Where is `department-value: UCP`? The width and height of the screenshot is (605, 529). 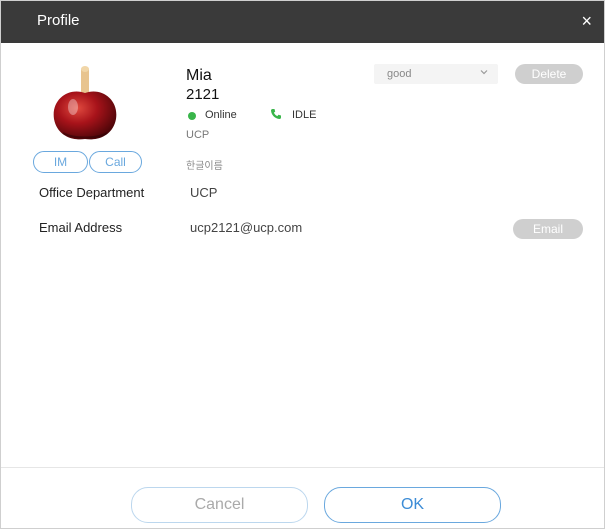
department-value: UCP is located at coordinates (204, 192).